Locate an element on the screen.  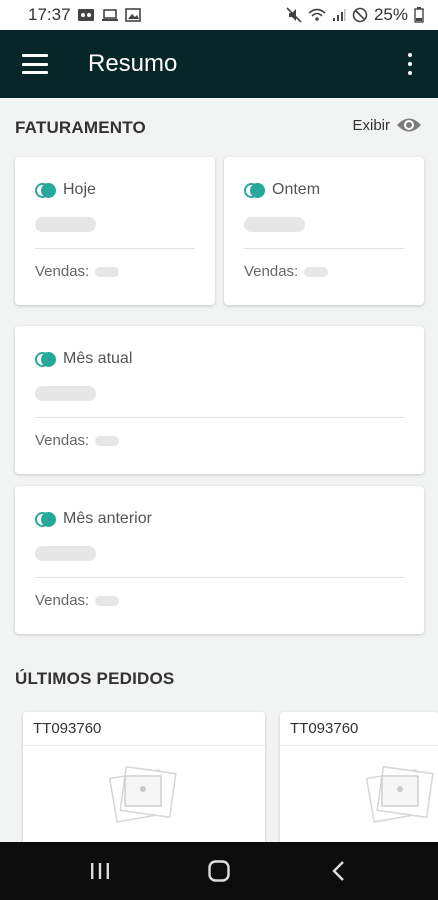
system-nav-bar is located at coordinates (219, 871).